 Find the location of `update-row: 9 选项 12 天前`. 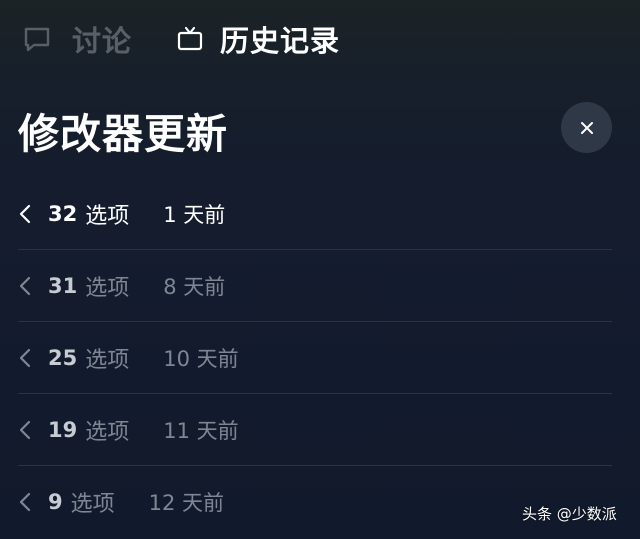

update-row: 9 选项 12 天前 is located at coordinates (315, 502).